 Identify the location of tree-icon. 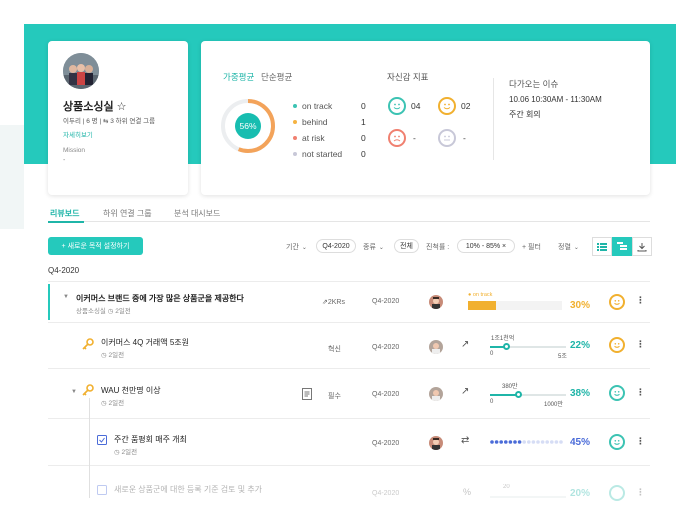
(622, 246).